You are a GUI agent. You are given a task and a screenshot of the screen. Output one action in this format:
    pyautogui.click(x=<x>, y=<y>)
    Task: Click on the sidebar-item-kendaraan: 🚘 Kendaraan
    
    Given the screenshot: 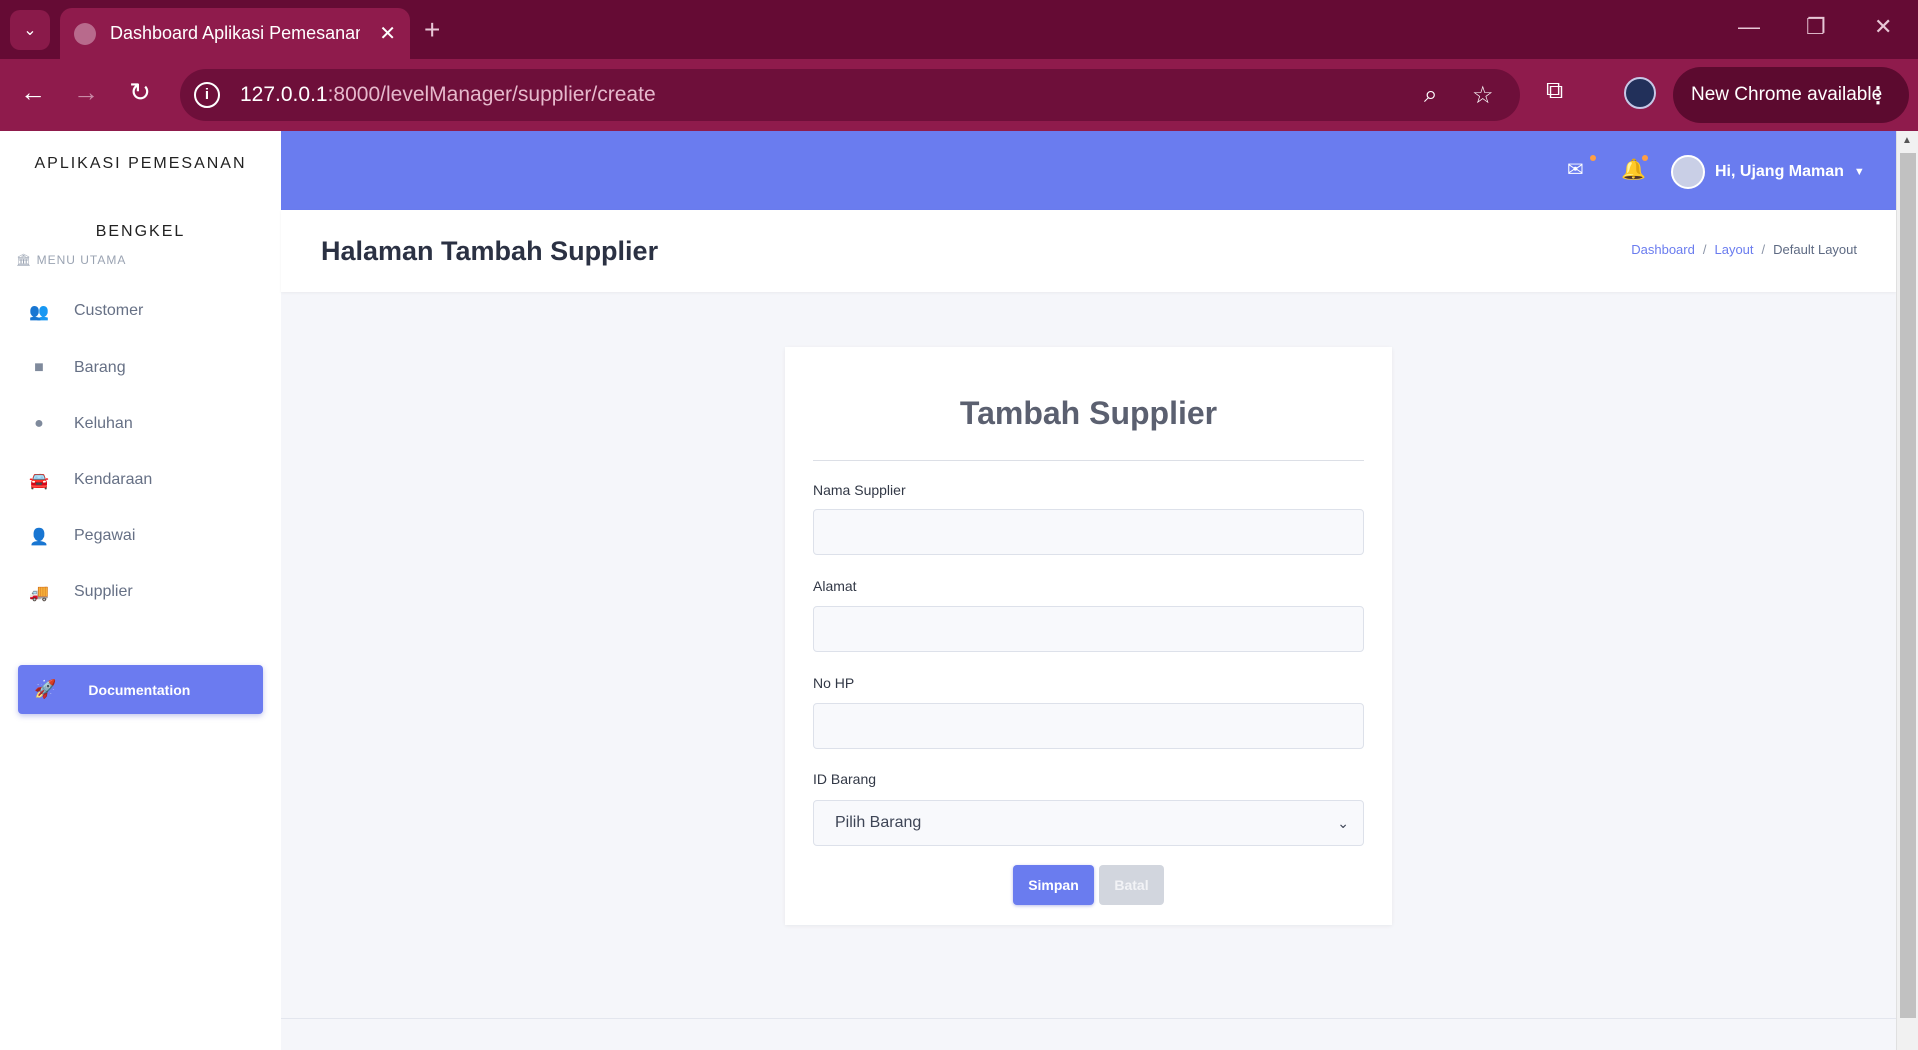 What is the action you would take?
    pyautogui.click(x=140, y=480)
    